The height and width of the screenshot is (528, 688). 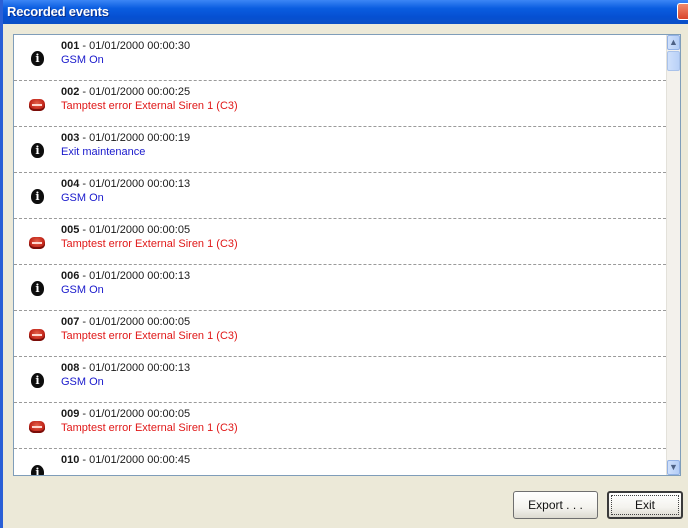 I want to click on event-number: 007, so click(x=70, y=322).